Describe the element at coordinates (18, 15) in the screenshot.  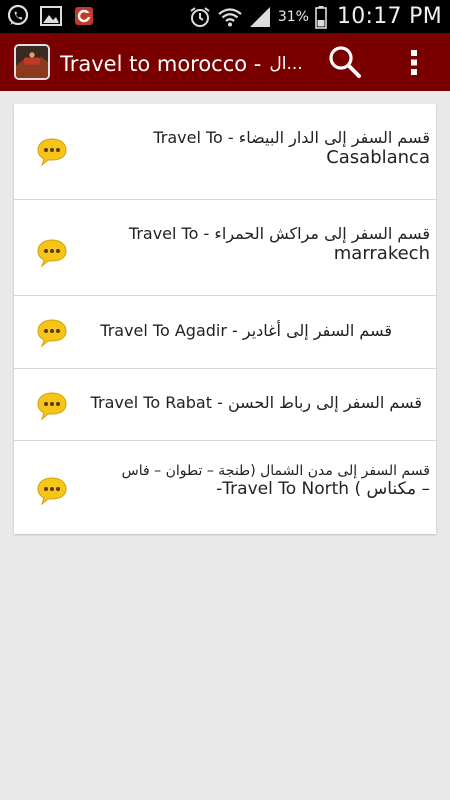
I see `whatsapp-icon` at that location.